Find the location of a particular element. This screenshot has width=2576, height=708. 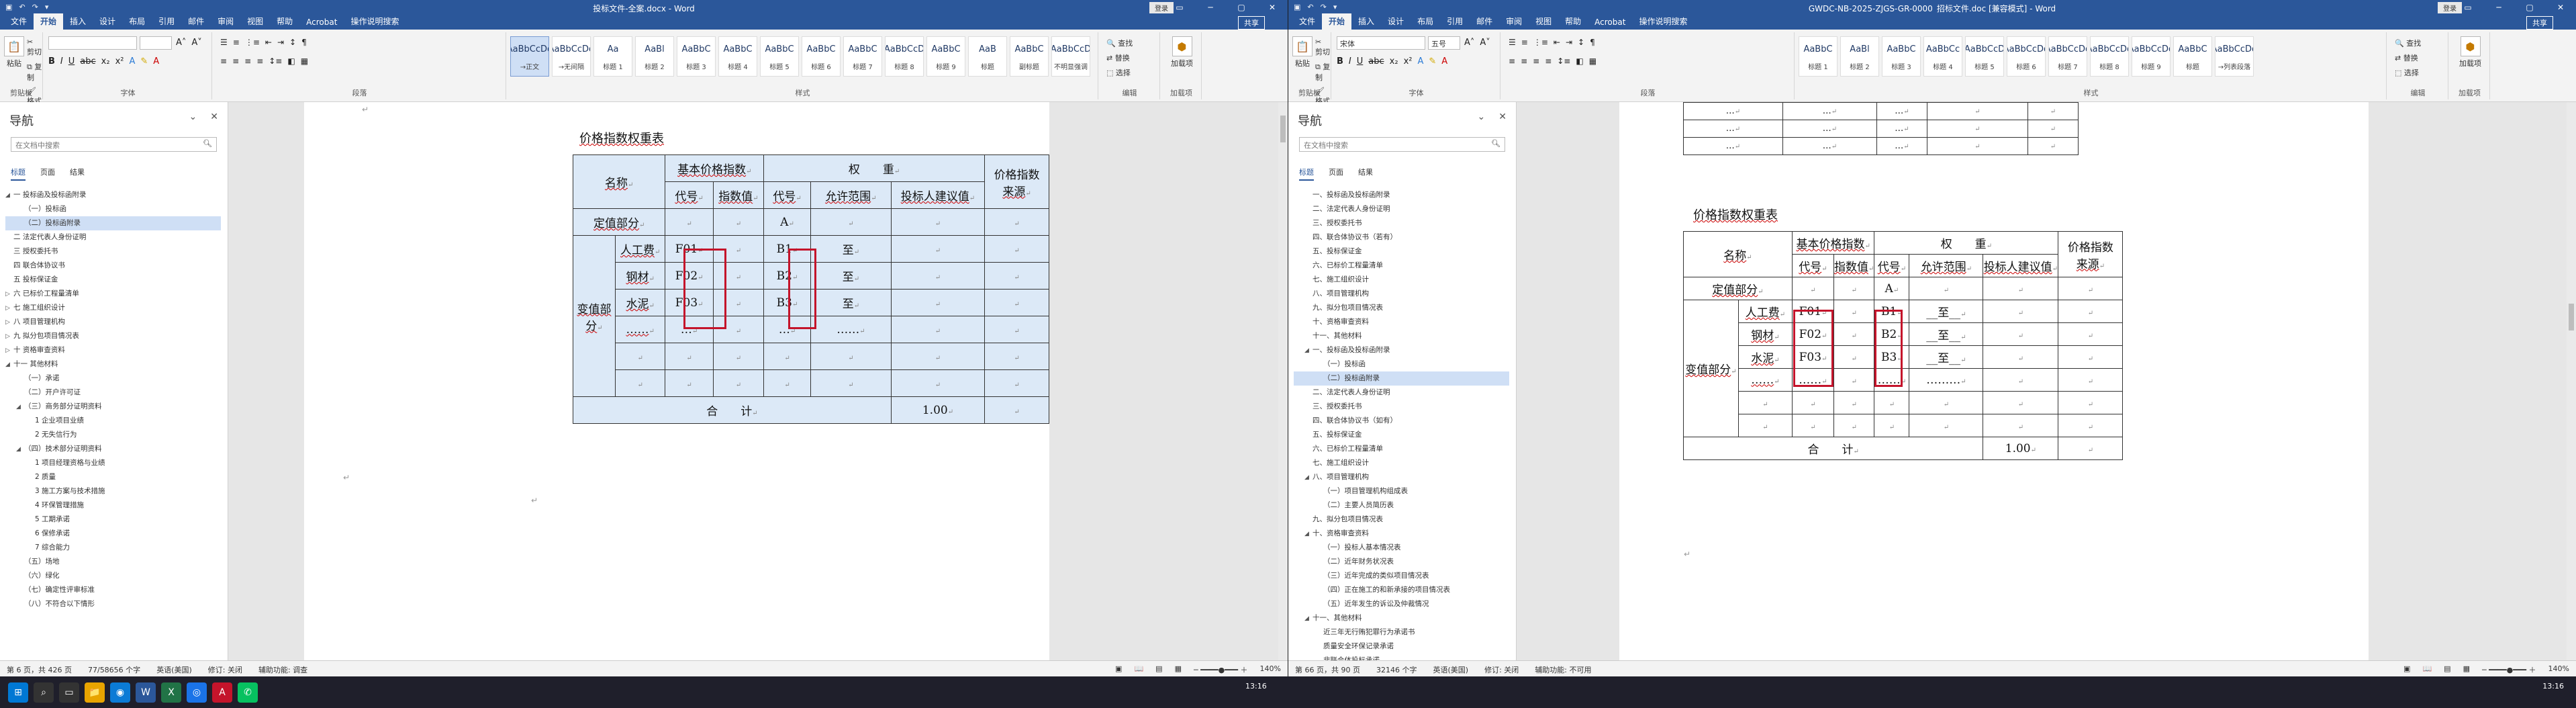

nav-heading-item: 三 授权委托书 is located at coordinates (113, 252).